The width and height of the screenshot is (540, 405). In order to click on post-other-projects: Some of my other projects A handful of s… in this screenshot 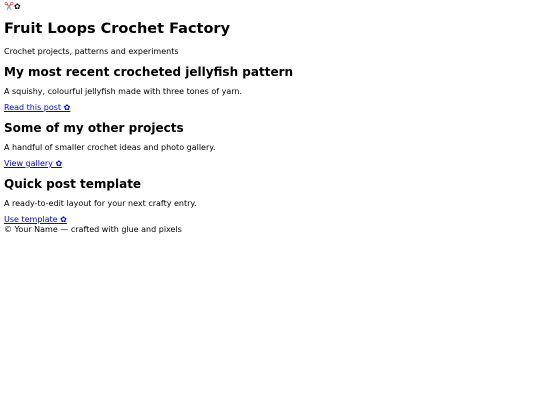, I will do `click(270, 144)`.